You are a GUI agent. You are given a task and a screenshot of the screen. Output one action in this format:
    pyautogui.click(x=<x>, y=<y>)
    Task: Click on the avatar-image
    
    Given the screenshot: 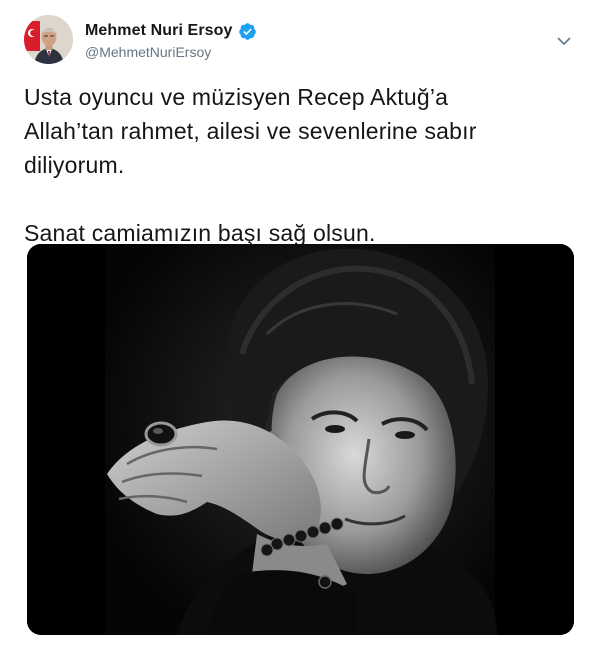 What is the action you would take?
    pyautogui.click(x=48, y=39)
    